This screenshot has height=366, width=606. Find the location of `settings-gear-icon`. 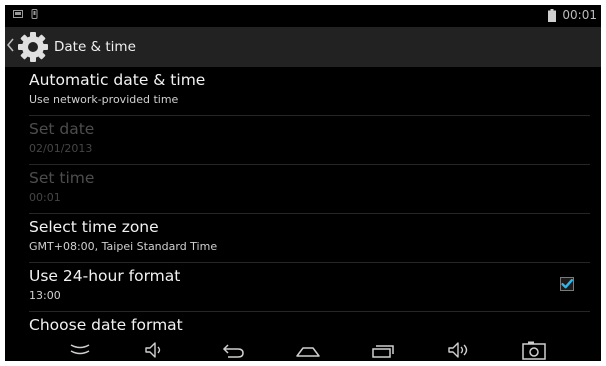

settings-gear-icon is located at coordinates (33, 47).